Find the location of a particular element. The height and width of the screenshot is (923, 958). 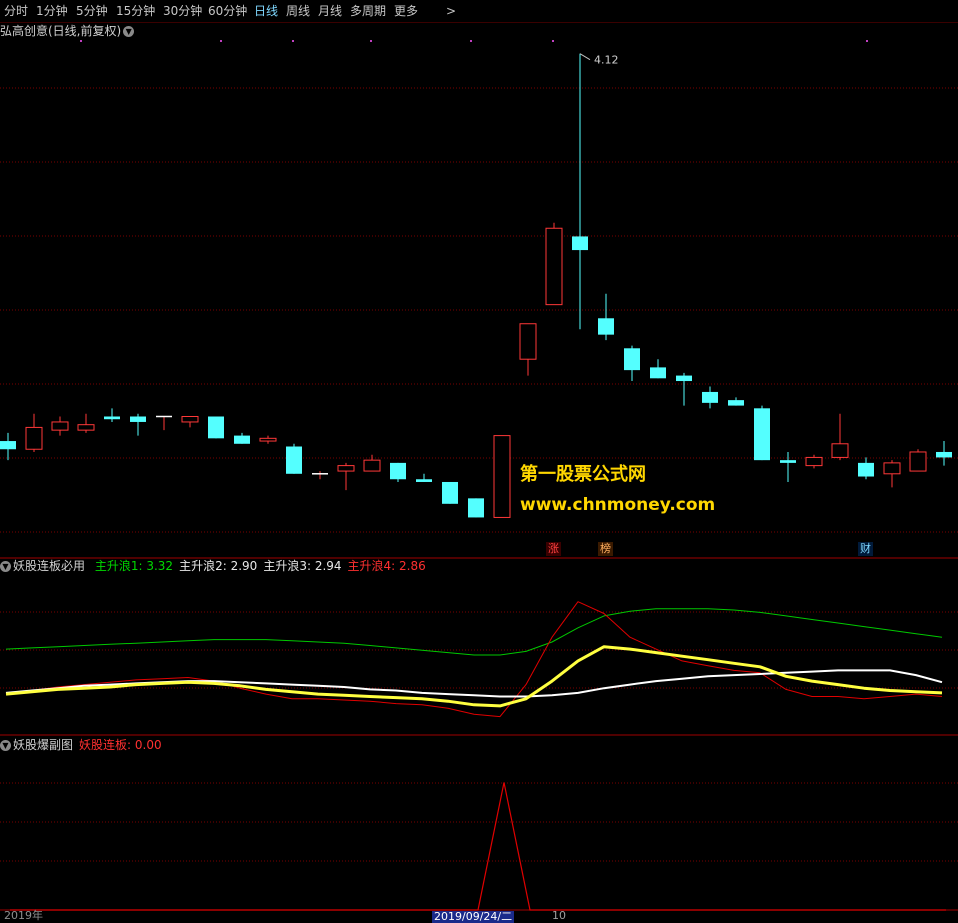

toolbar-item-9: 多周期 is located at coordinates (368, 11).